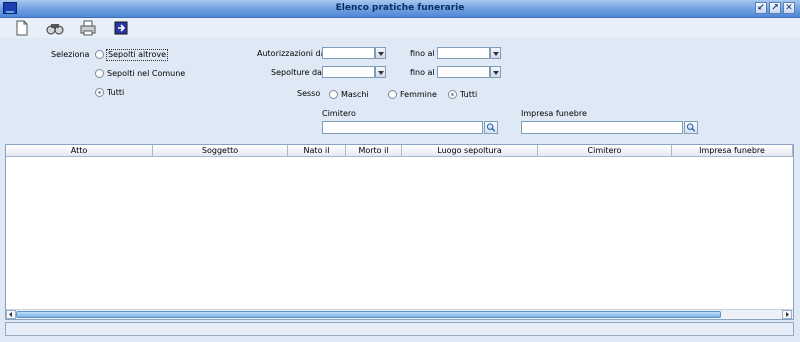 Image resolution: width=800 pixels, height=342 pixels. Describe the element at coordinates (491, 127) in the screenshot. I see `cimitero-search-icon` at that location.